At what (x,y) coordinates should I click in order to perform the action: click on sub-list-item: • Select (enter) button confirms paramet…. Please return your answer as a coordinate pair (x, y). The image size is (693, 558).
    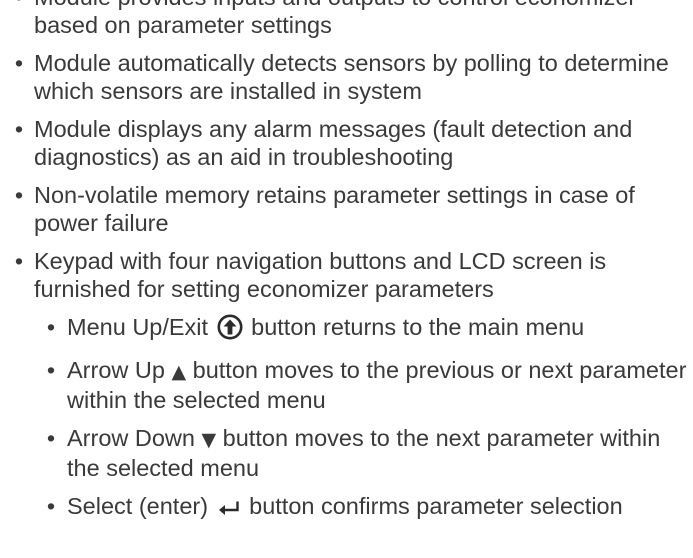
    Looking at the image, I should click on (363, 507).